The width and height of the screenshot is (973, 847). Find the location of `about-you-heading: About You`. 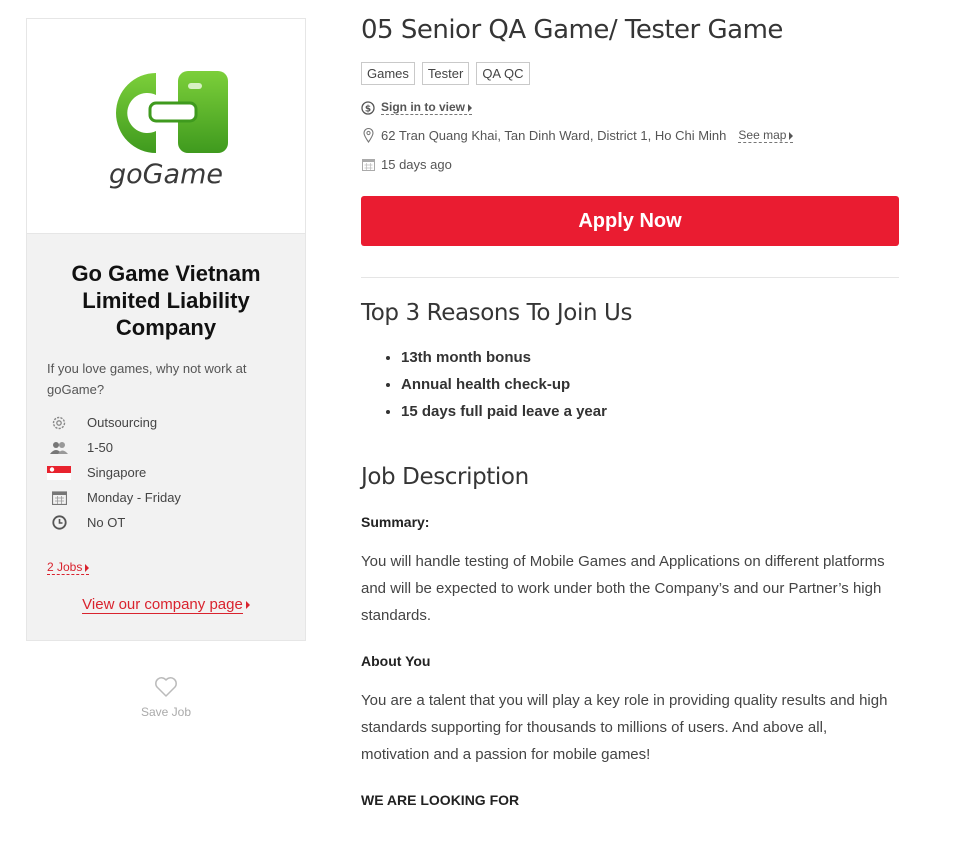

about-you-heading: About You is located at coordinates (396, 661).